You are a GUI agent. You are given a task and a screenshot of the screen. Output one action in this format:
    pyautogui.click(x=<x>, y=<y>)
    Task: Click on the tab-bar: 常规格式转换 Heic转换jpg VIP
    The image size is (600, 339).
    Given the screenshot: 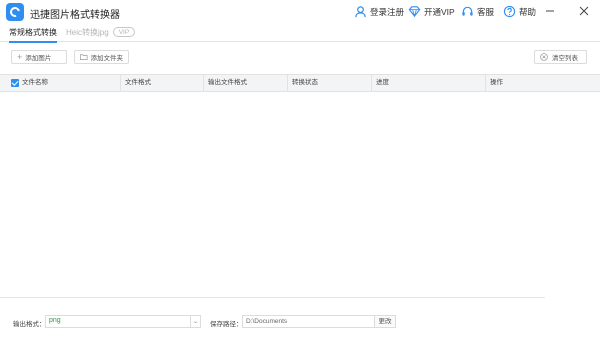 What is the action you would take?
    pyautogui.click(x=300, y=33)
    